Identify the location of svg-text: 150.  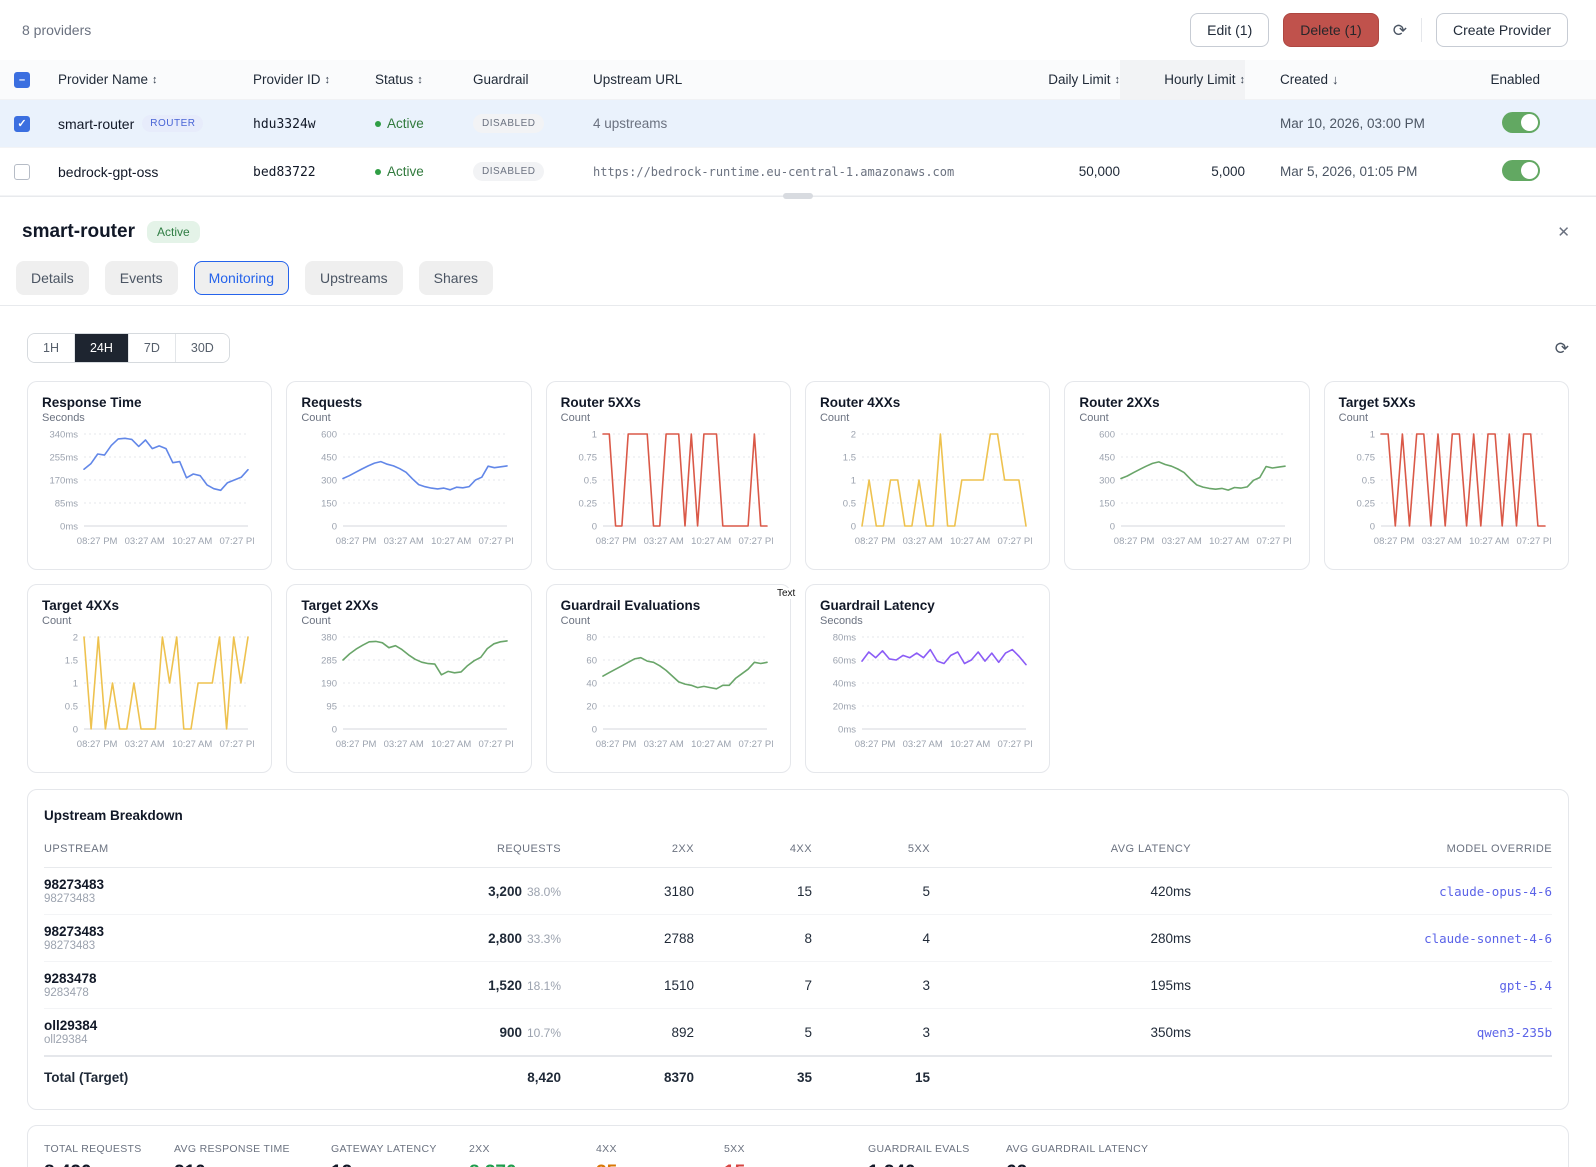
(329, 504).